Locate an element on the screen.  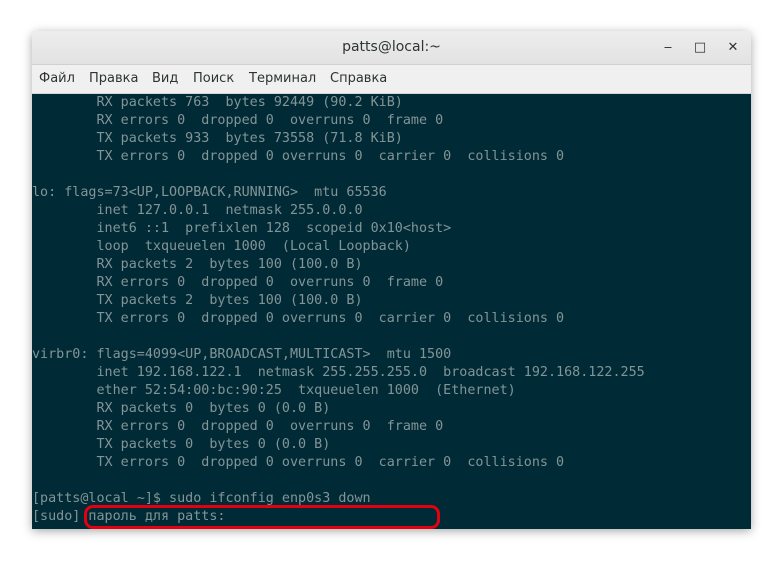
window-title: patts@local:~ is located at coordinates (391, 47).